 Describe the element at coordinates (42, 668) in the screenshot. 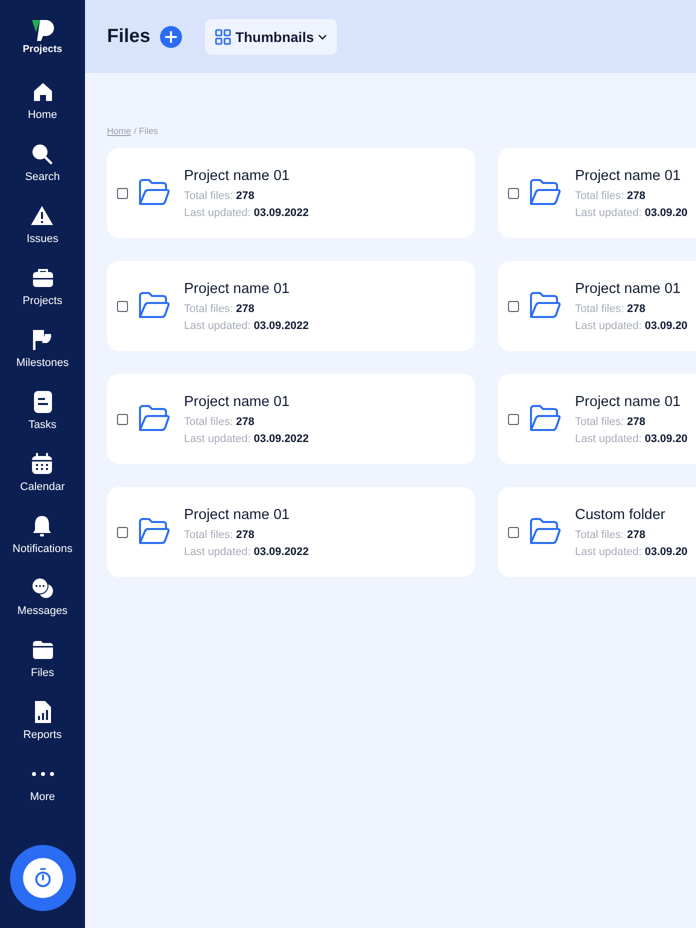

I see `nav-item: Files` at that location.